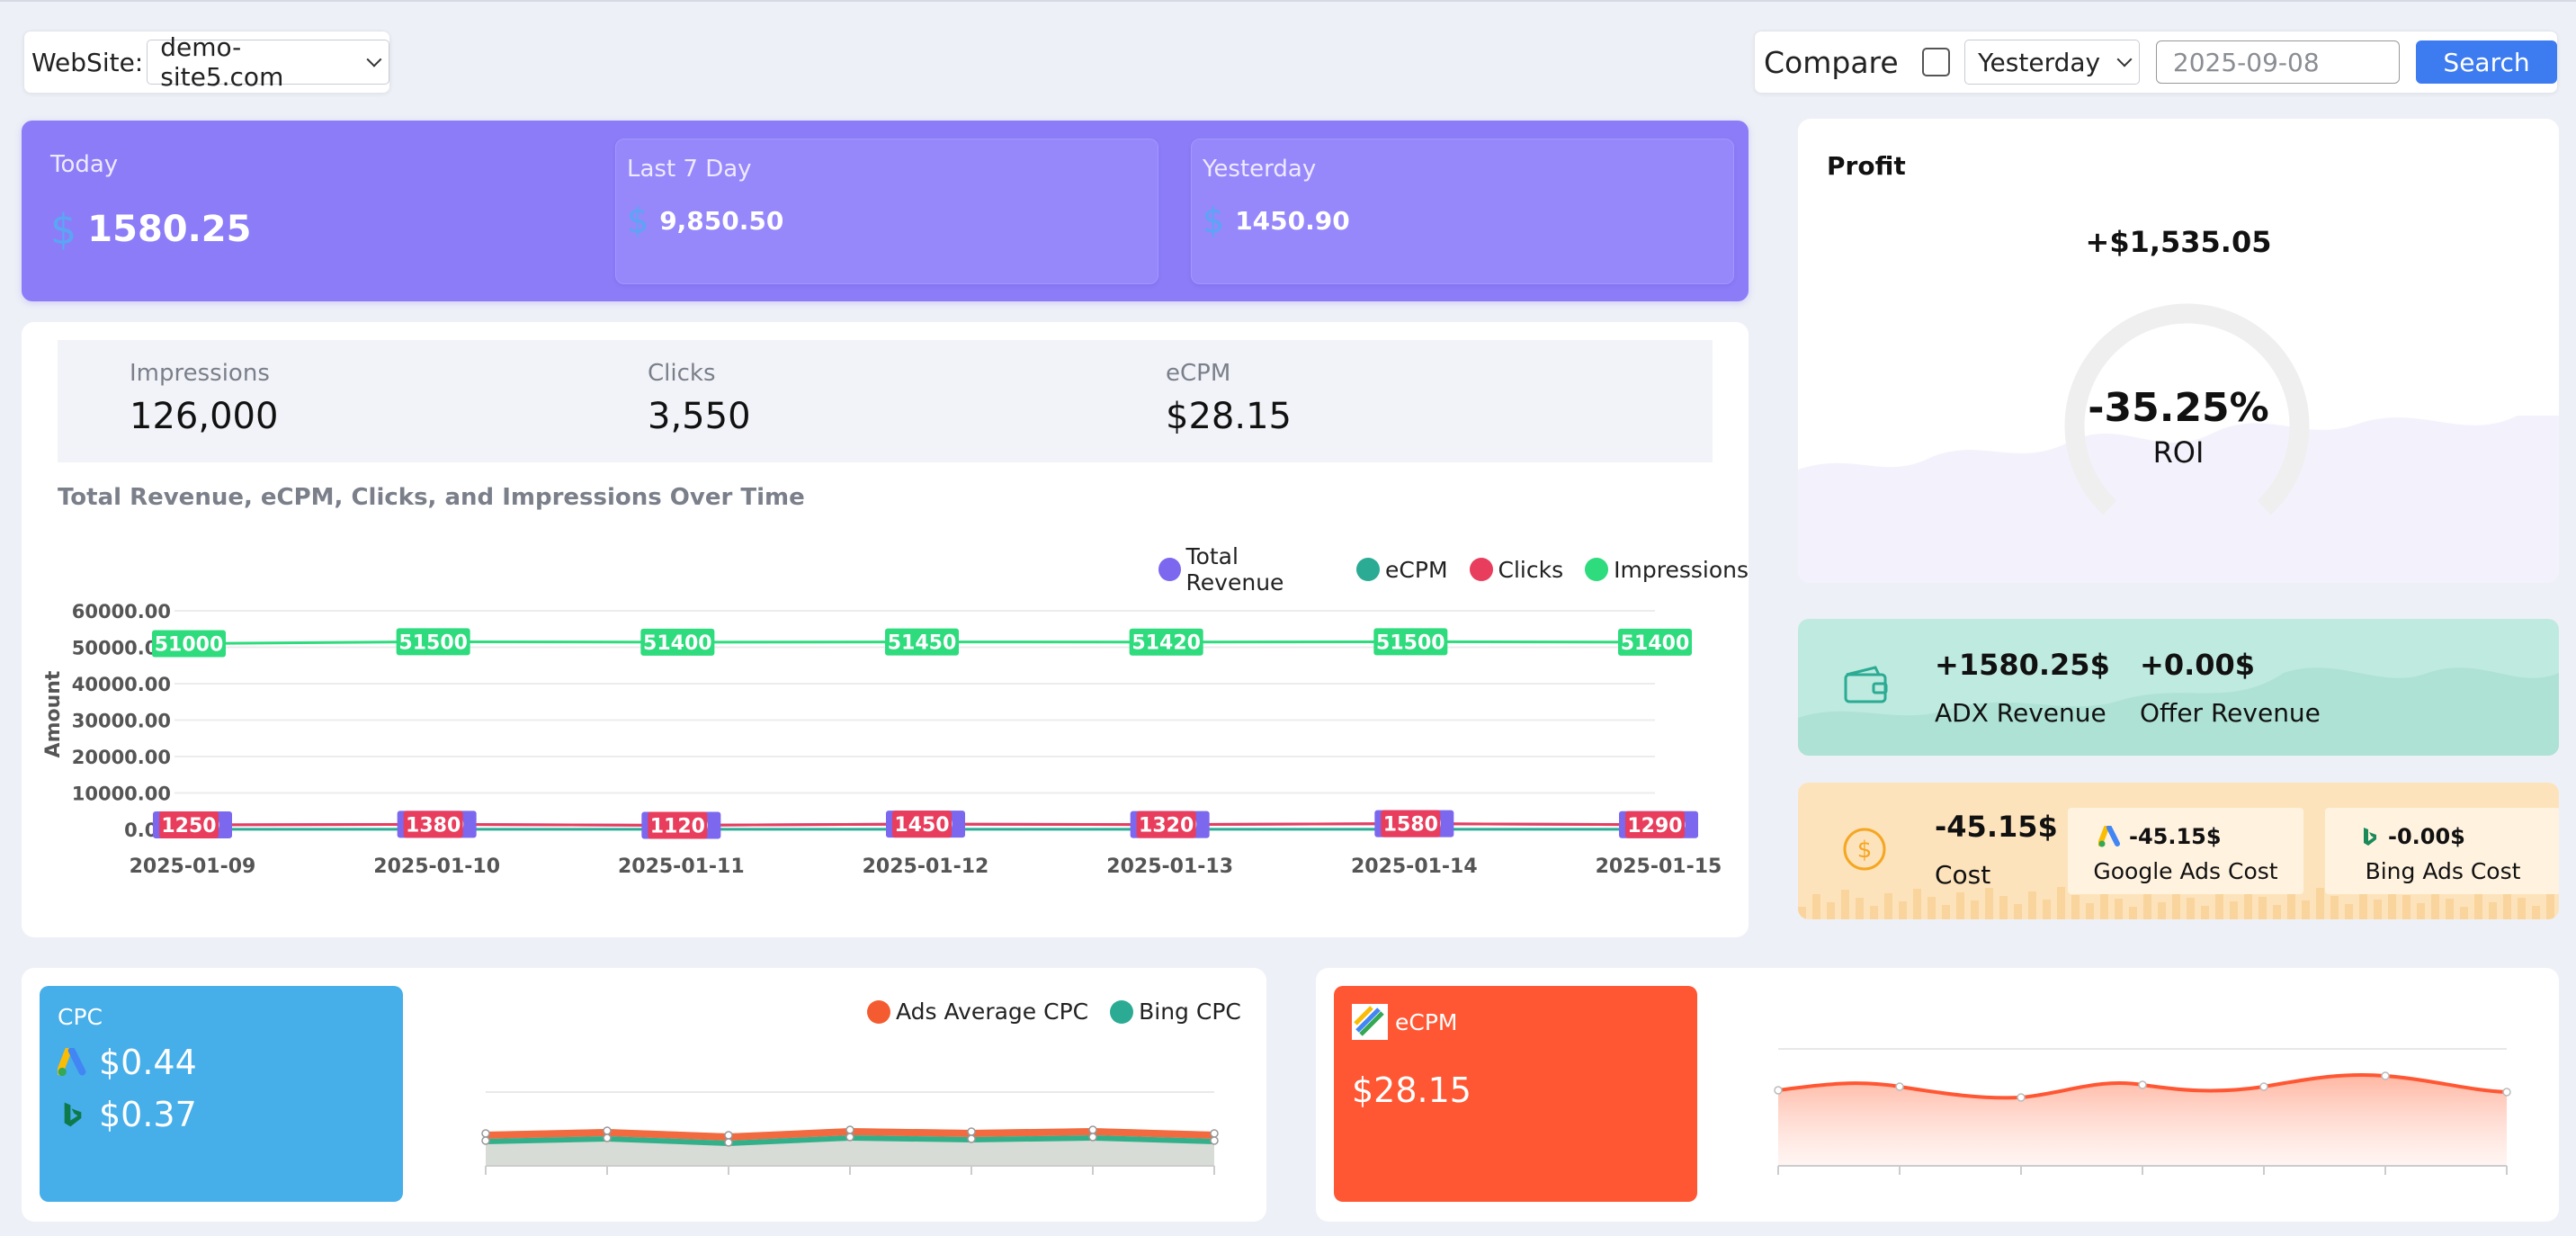 This screenshot has height=1236, width=2576. Describe the element at coordinates (121, 684) in the screenshot. I see `y-tick-label: 40000.00` at that location.